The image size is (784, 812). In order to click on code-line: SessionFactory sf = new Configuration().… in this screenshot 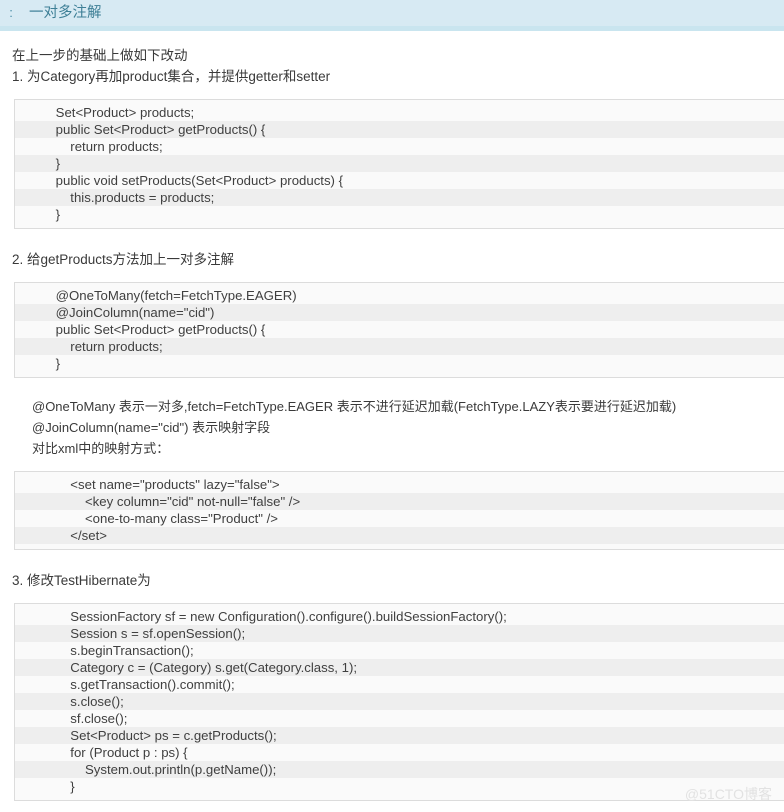, I will do `click(399, 616)`.